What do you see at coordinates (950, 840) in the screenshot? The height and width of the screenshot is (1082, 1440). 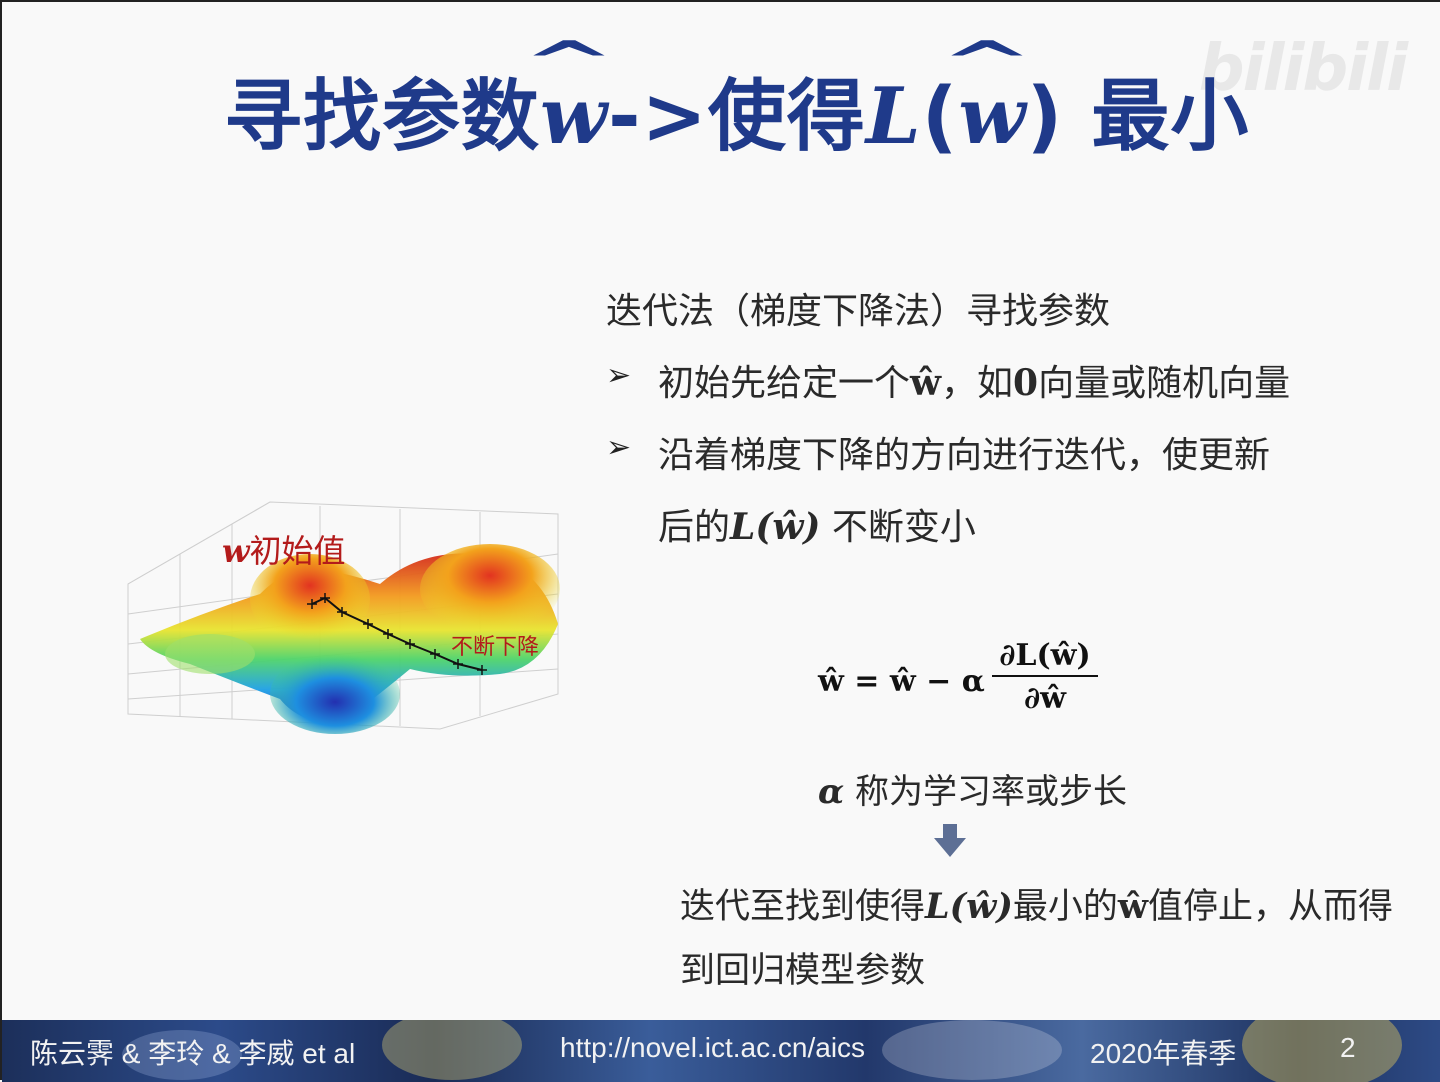 I see `down-arrow-icon` at bounding box center [950, 840].